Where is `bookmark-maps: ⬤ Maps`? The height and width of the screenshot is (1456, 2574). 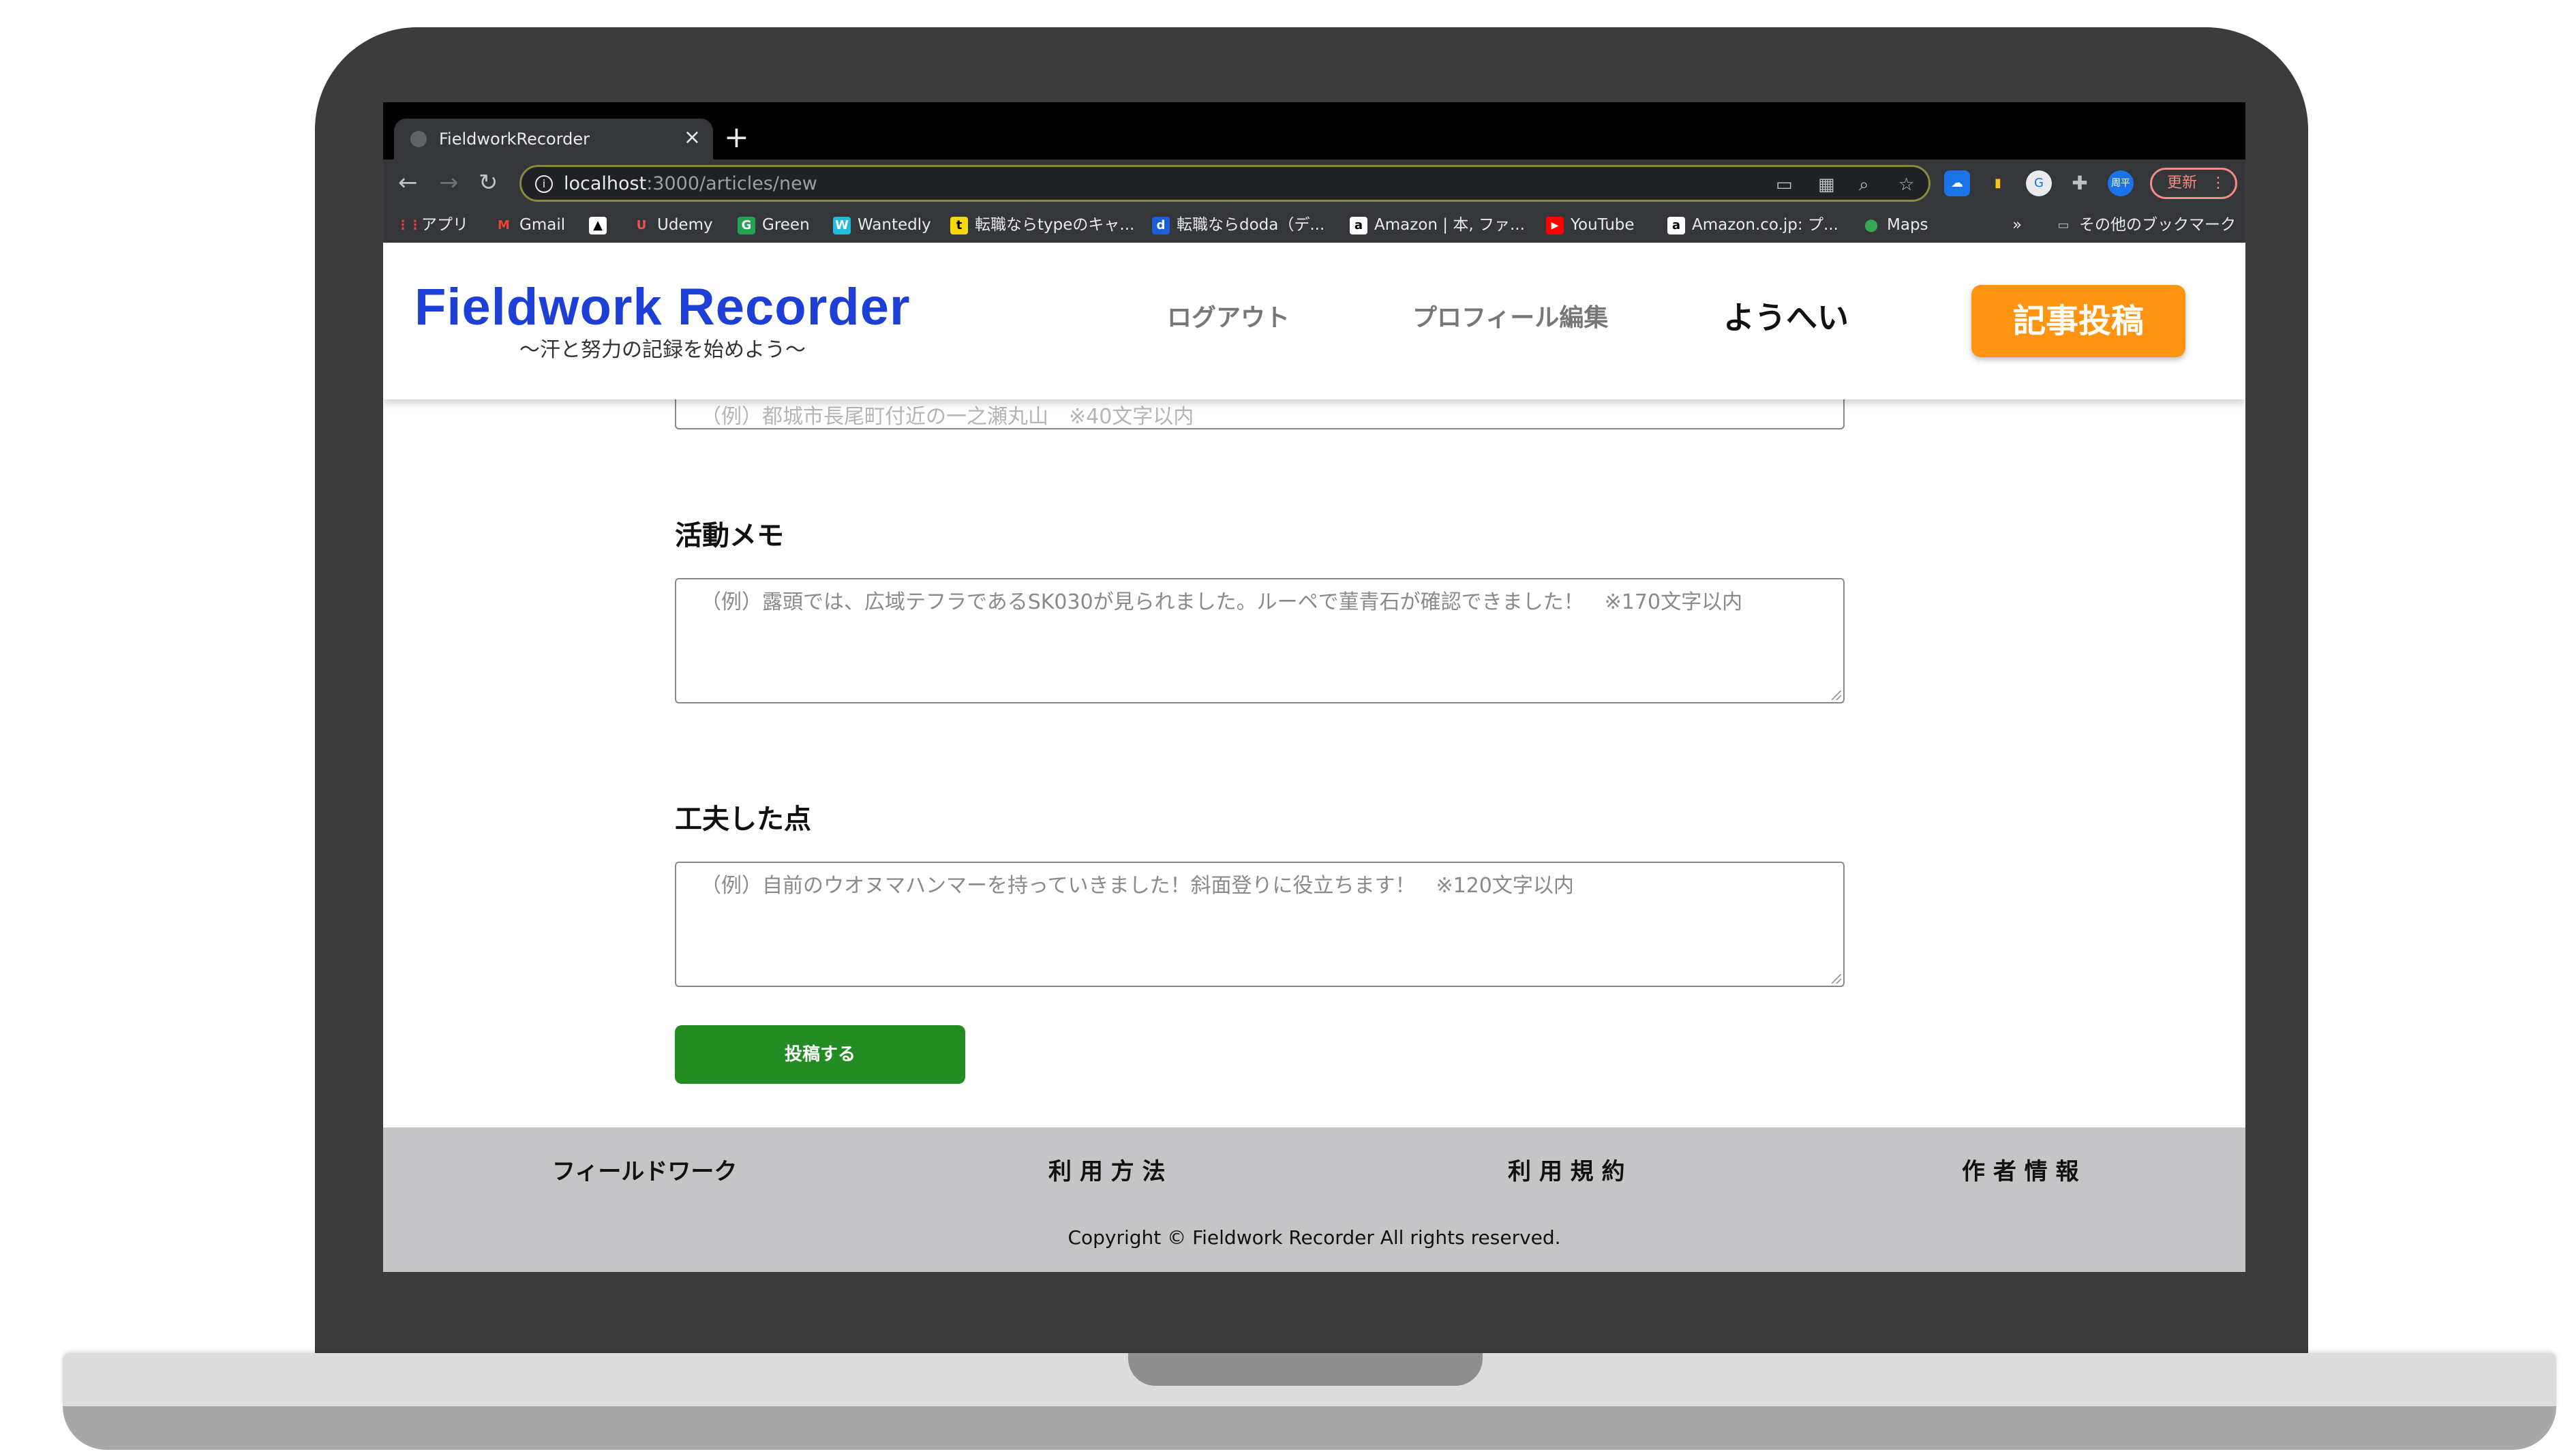 bookmark-maps: ⬤ Maps is located at coordinates (1895, 225).